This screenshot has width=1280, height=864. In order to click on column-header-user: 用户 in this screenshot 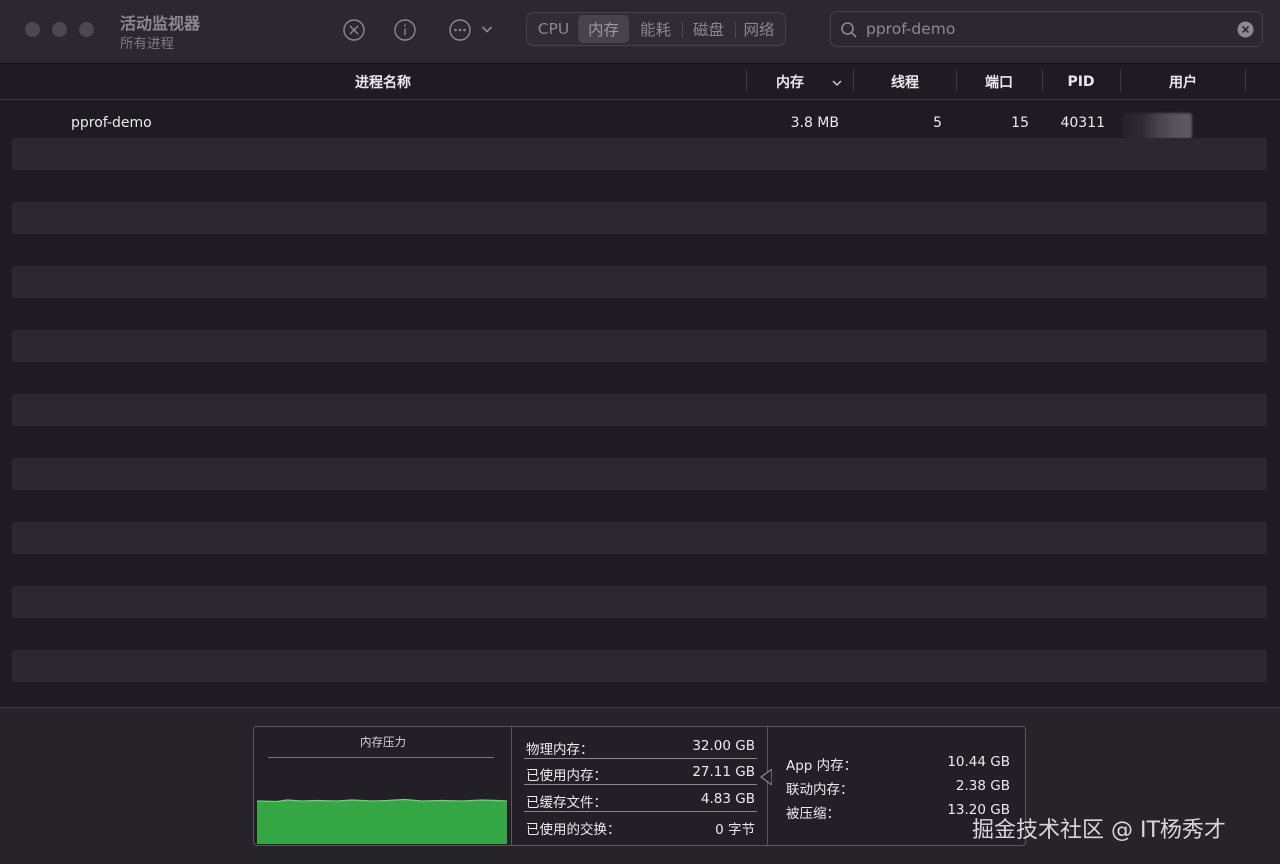, I will do `click(1183, 82)`.